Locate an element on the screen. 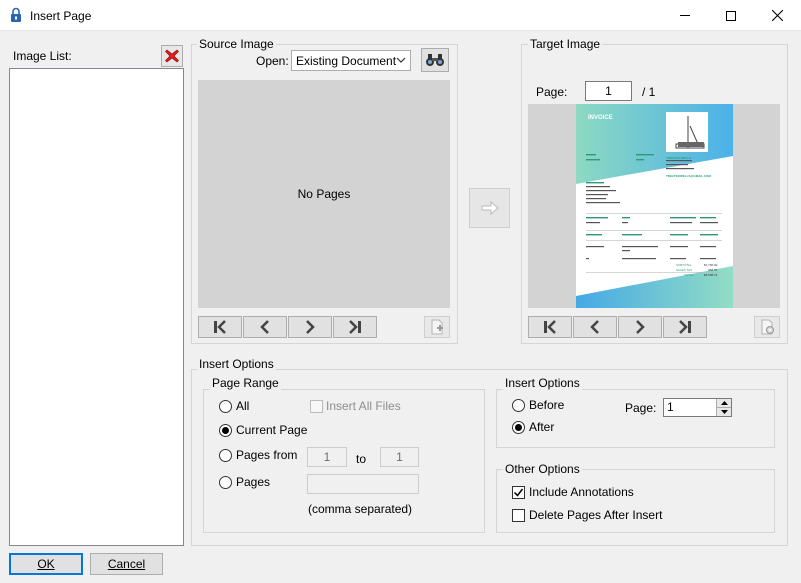 The image size is (801, 583). range-current-page-label: Current Page is located at coordinates (272, 430).